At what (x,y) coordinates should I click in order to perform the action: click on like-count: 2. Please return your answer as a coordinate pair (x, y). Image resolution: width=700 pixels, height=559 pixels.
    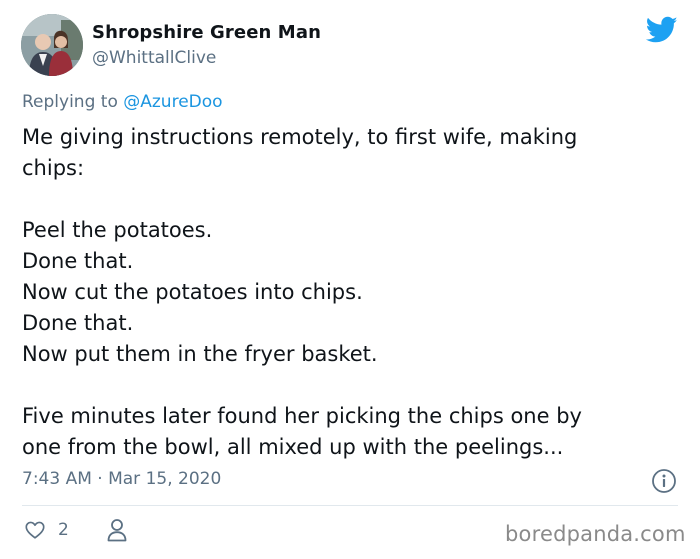
    Looking at the image, I should click on (63, 530).